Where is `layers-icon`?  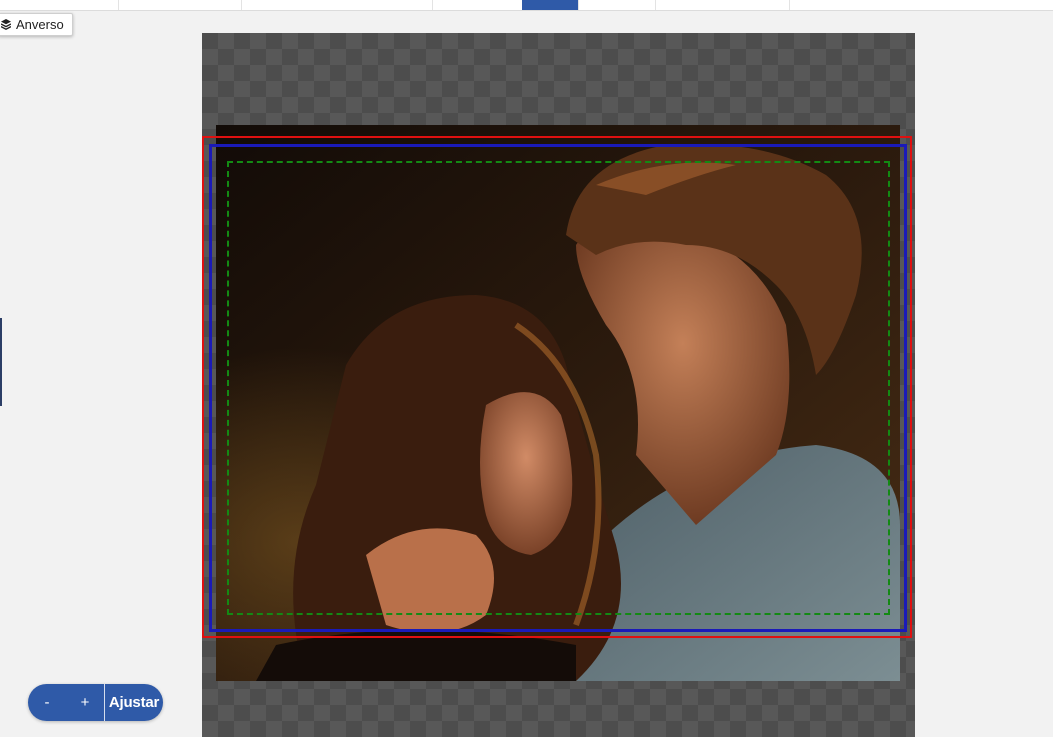
layers-icon is located at coordinates (6, 24).